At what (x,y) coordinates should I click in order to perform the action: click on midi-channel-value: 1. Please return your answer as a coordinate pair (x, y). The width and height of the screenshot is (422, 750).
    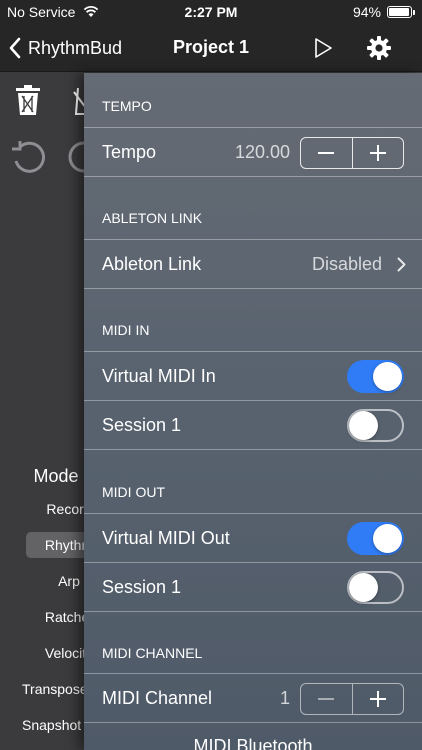
    Looking at the image, I should click on (284, 698).